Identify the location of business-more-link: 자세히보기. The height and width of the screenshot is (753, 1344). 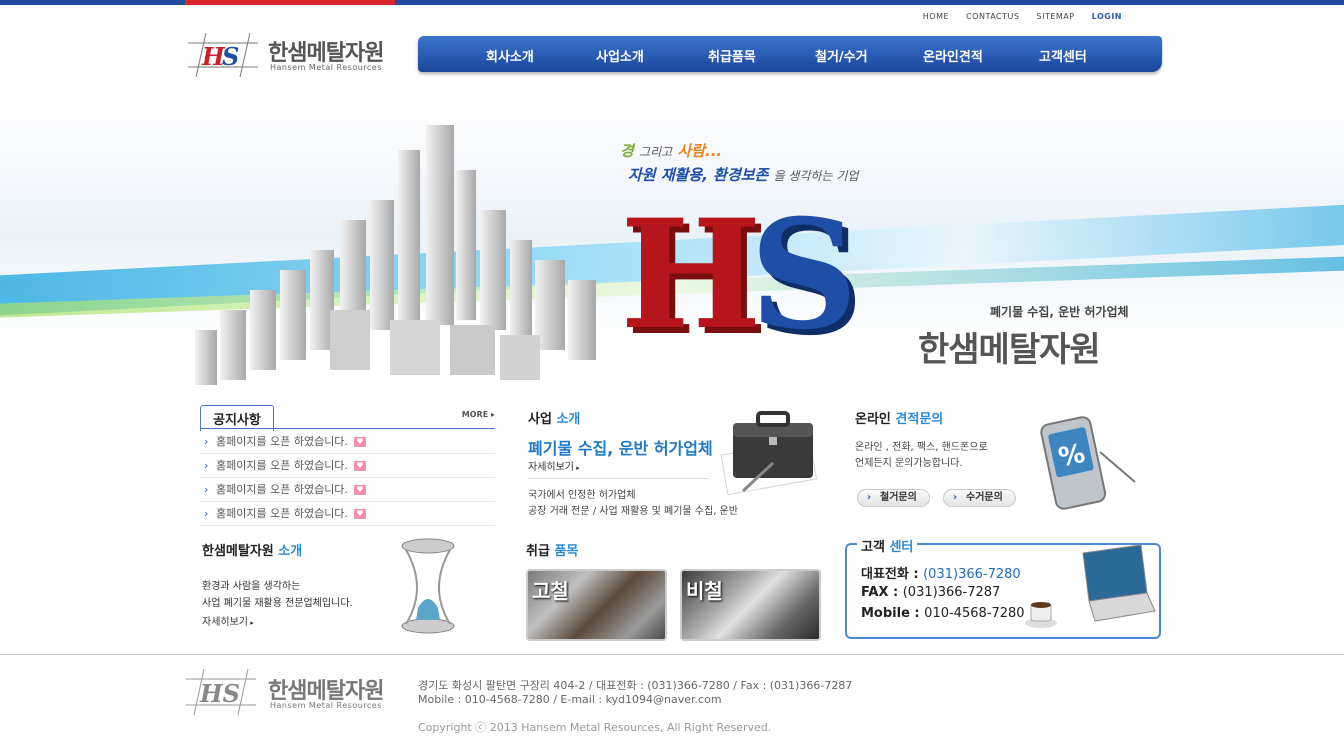
(554, 465).